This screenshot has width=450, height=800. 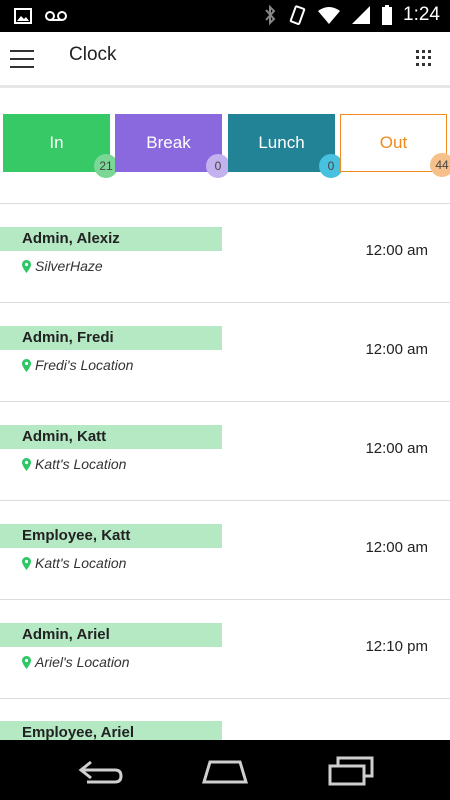 What do you see at coordinates (329, 15) in the screenshot?
I see `wifi-icon` at bounding box center [329, 15].